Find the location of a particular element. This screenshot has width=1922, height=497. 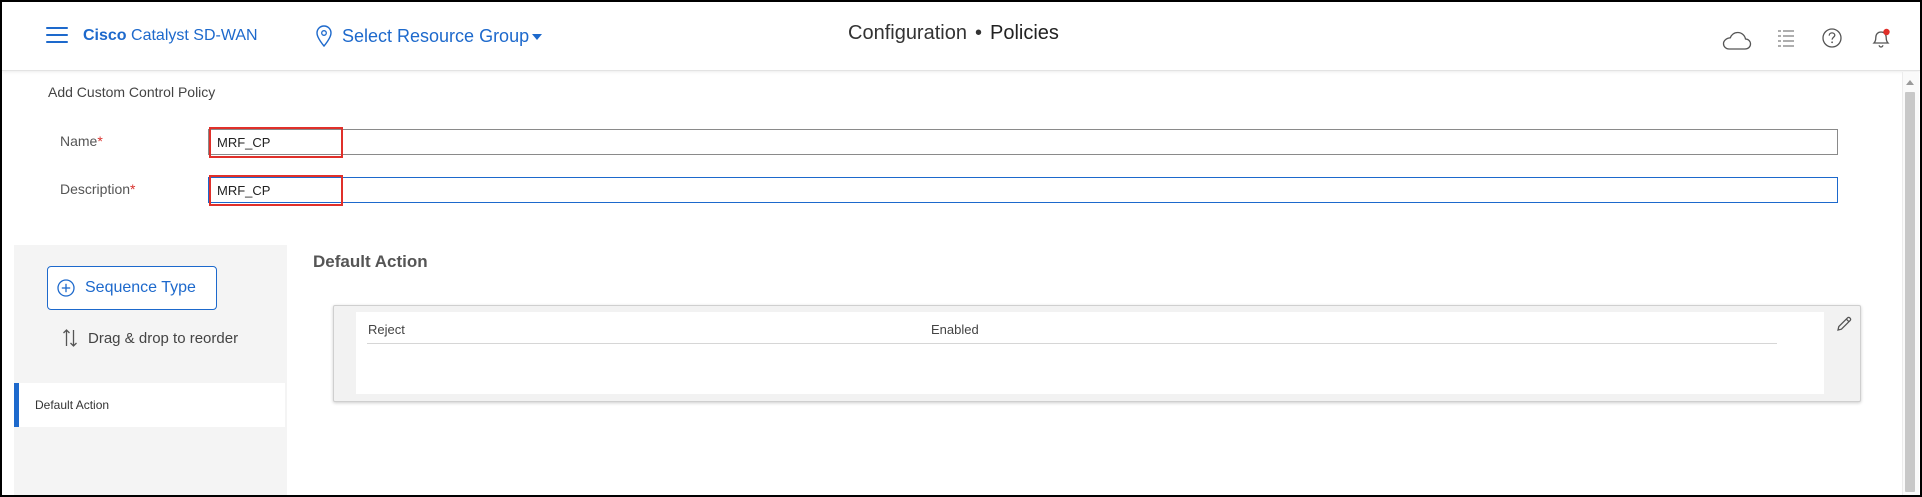

form-subtitle: Add Custom Control Policy is located at coordinates (132, 92).